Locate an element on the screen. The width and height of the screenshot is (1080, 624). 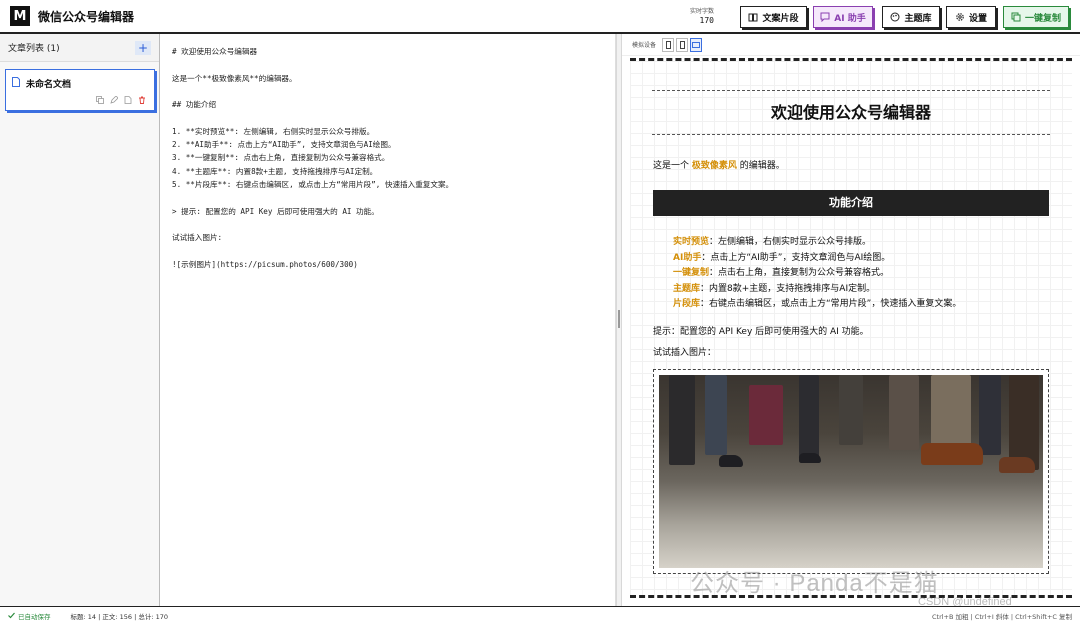
word-count-value: 170 is located at coordinates (706, 20).